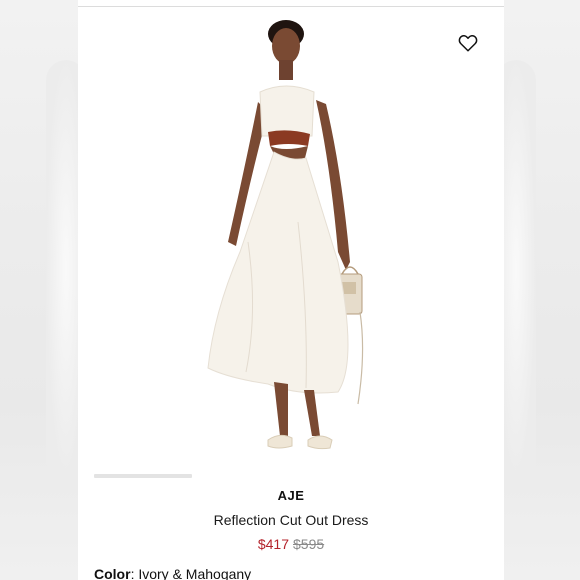 This screenshot has height=580, width=580. Describe the element at coordinates (143, 476) in the screenshot. I see `image-carousel-indicator` at that location.